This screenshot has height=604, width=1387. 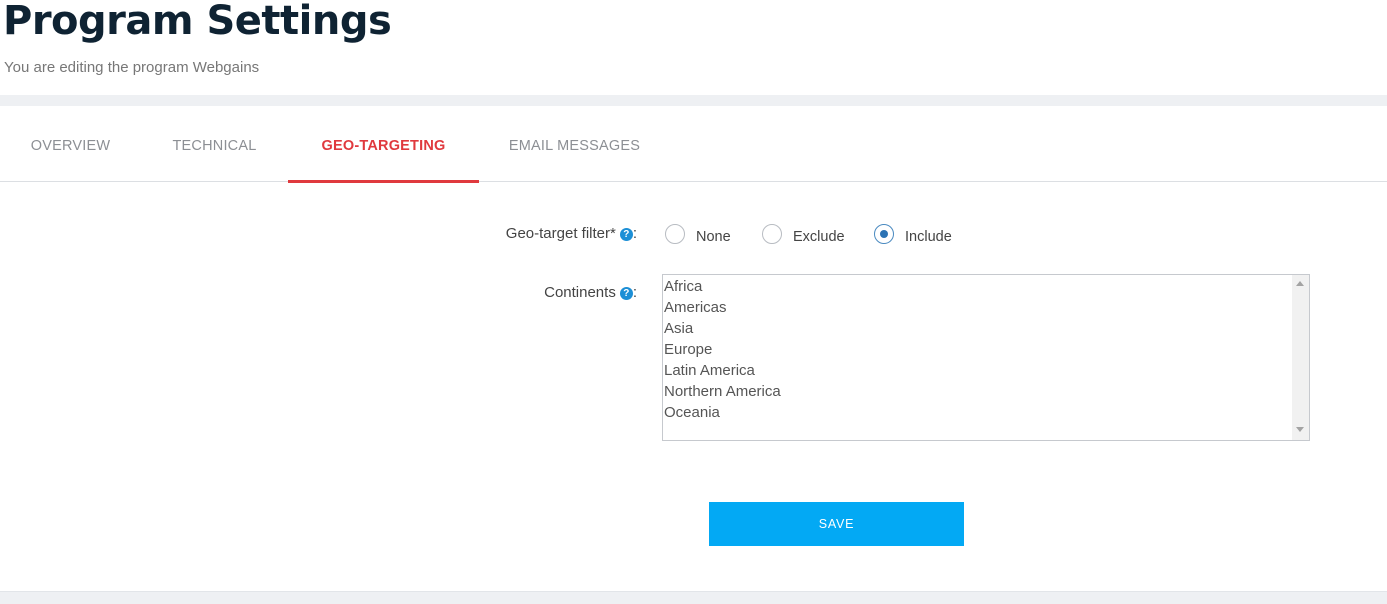 What do you see at coordinates (132, 67) in the screenshot?
I see `page-subtitle: You are editing the program Webgains` at bounding box center [132, 67].